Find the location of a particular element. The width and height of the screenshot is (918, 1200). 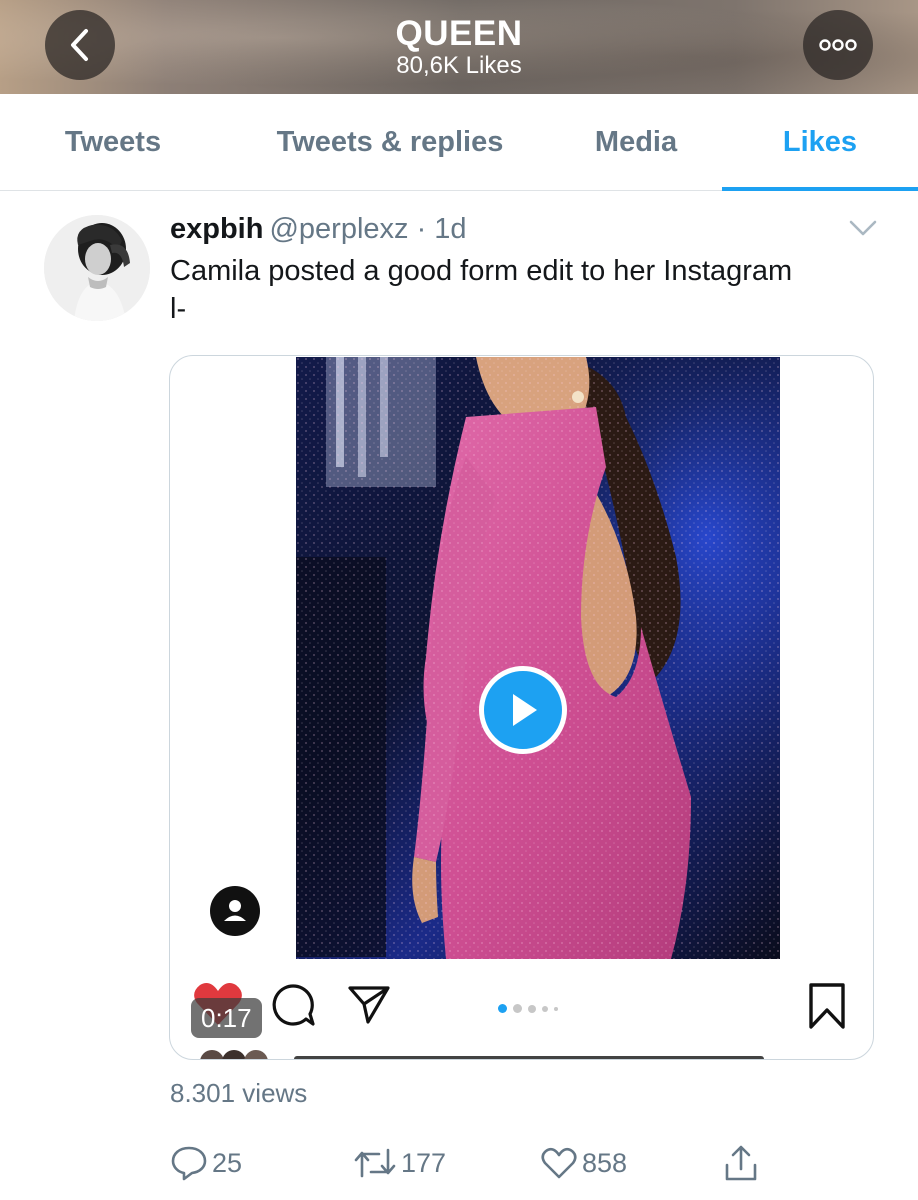

play-button is located at coordinates (523, 710).